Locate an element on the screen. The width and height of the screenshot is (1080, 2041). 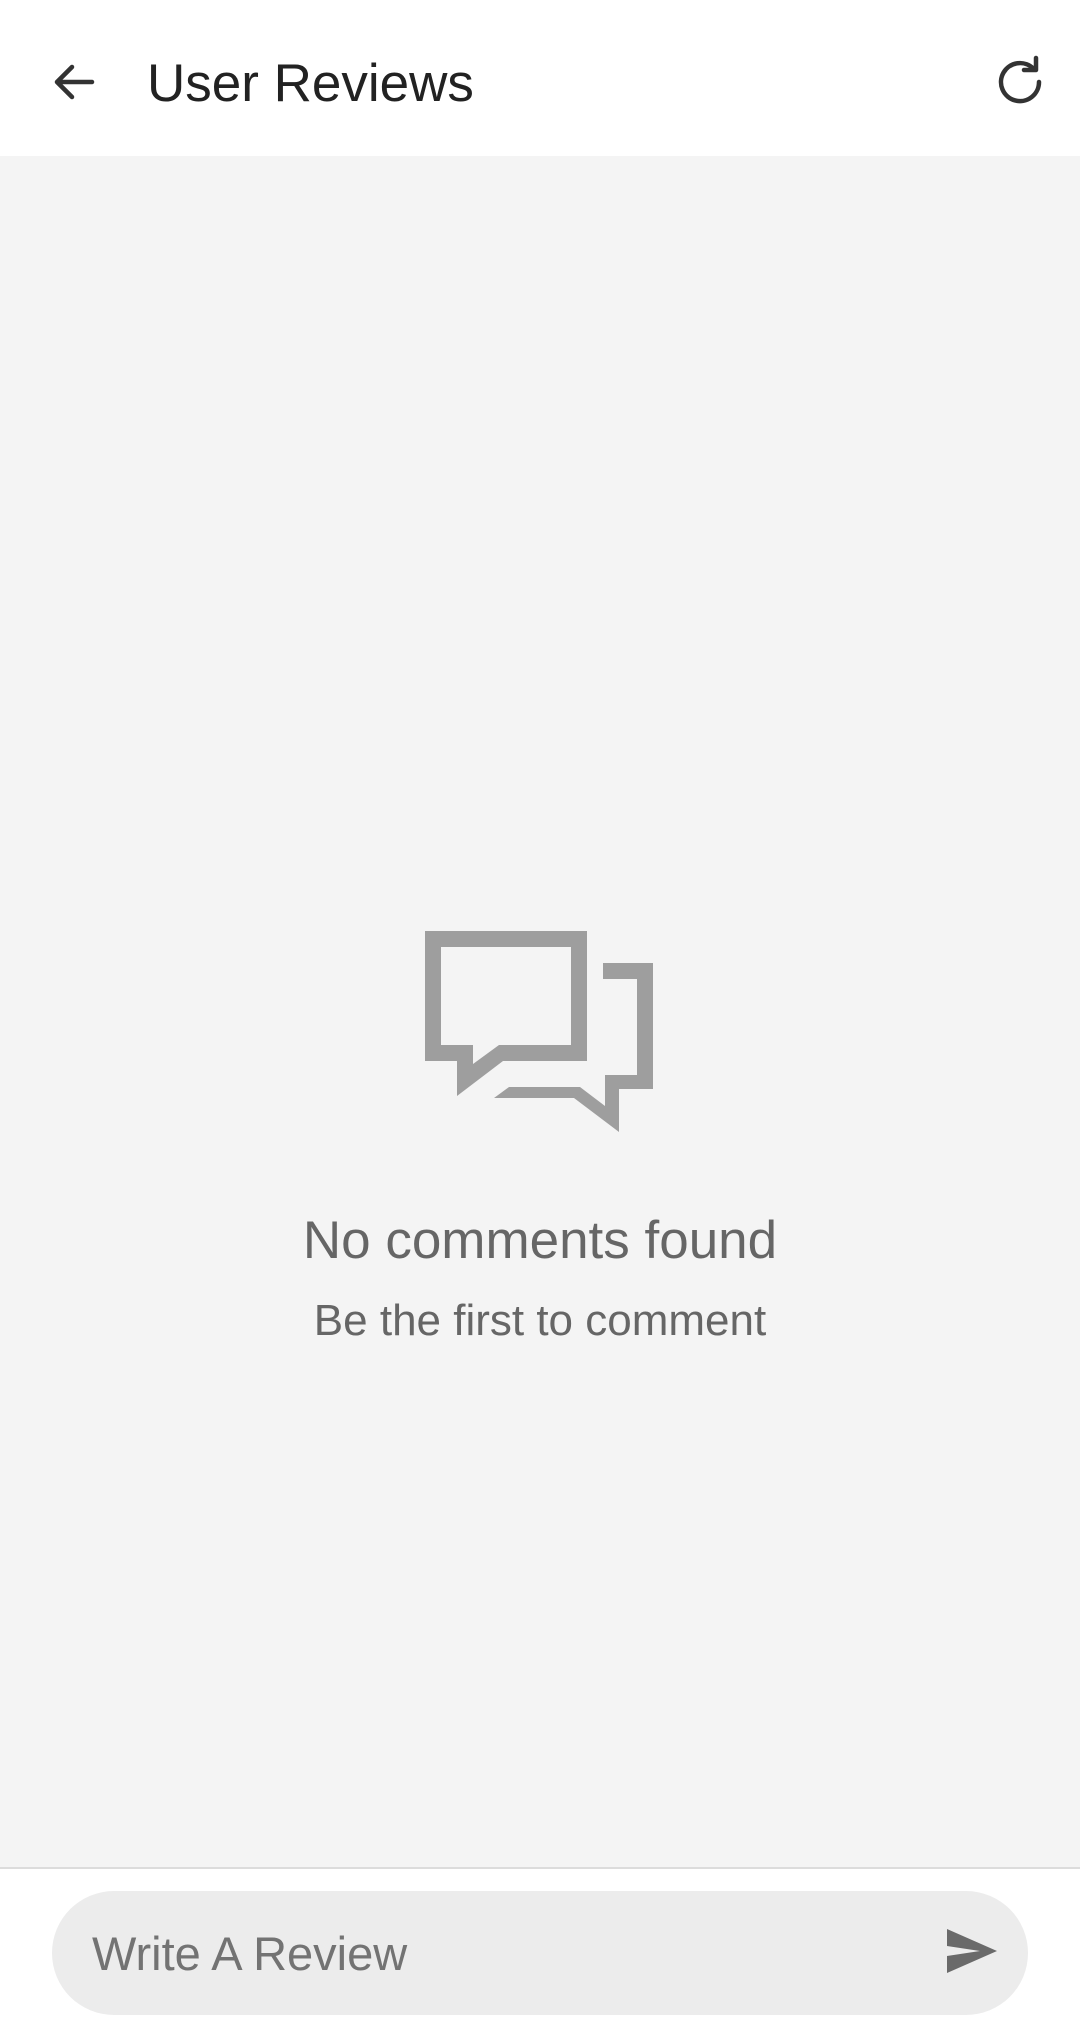
send-button is located at coordinates (972, 1953).